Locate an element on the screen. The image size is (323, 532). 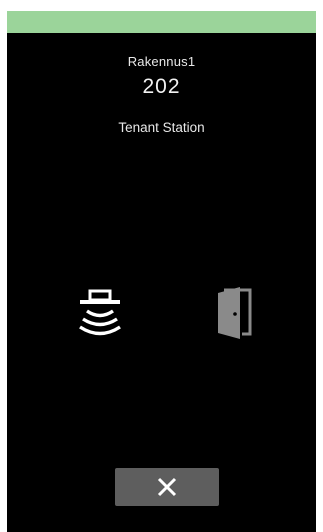
speaker-button is located at coordinates (100, 319).